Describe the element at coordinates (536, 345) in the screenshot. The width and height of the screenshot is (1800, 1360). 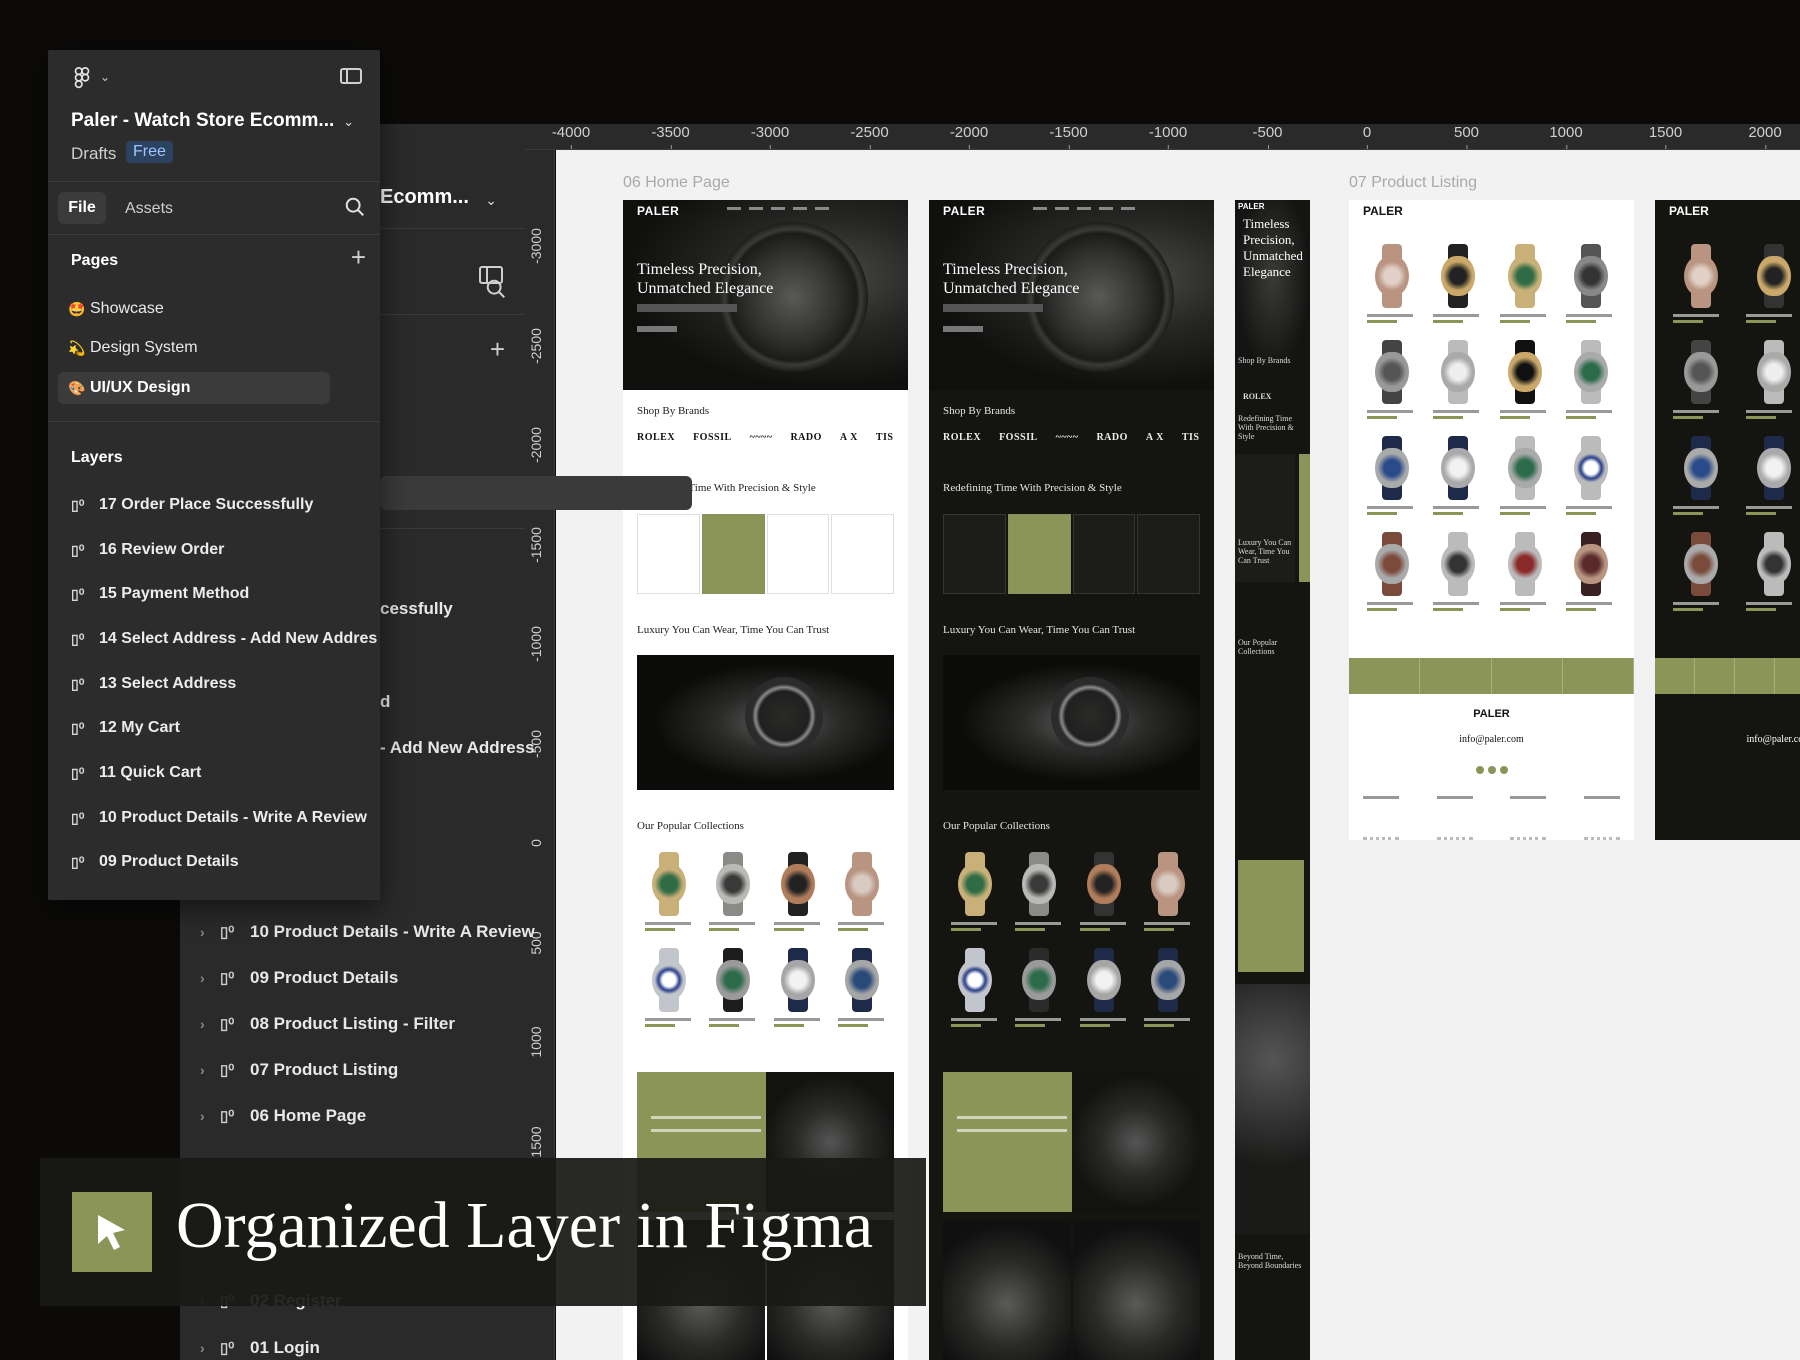
I see `ruler-tick: -2500` at that location.